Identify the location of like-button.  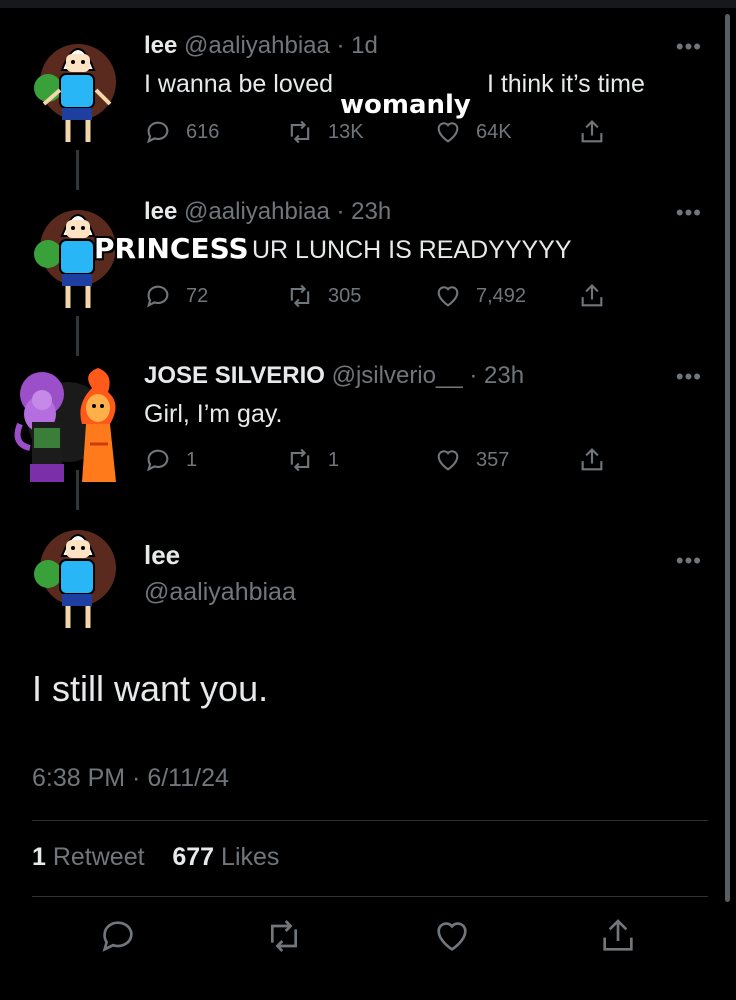
(452, 936).